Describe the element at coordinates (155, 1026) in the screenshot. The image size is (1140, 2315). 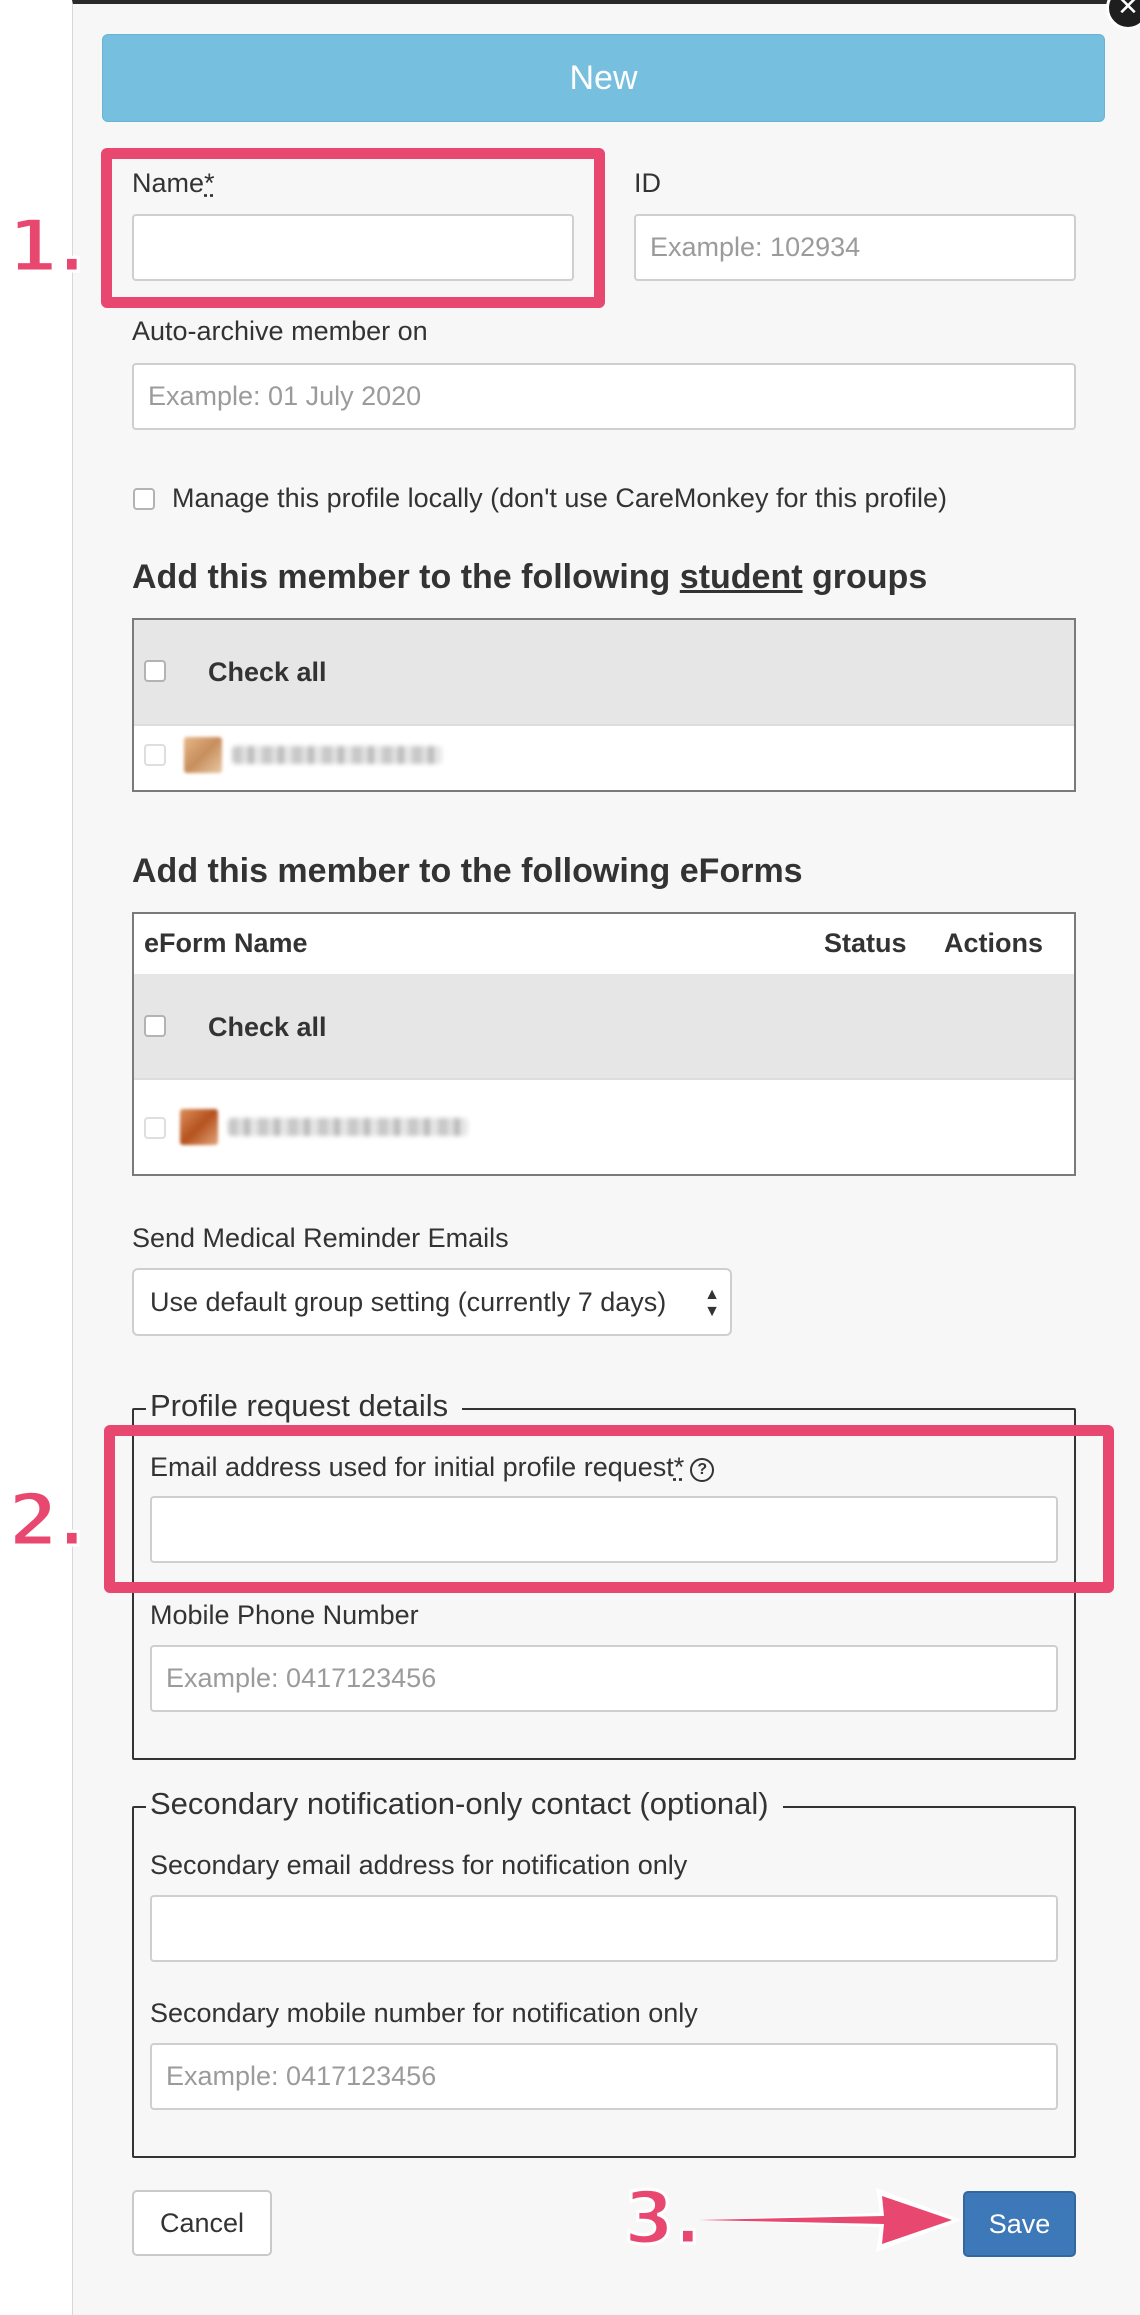
I see `eform-check-all-checkbox` at that location.